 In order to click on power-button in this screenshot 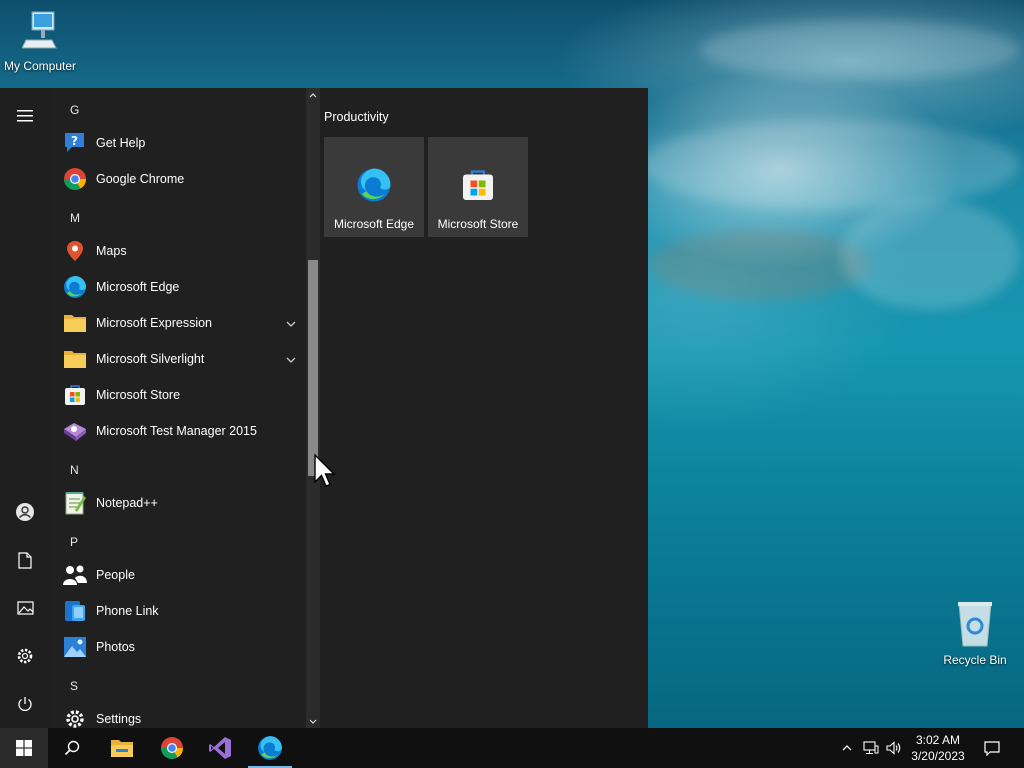, I will do `click(25, 704)`.